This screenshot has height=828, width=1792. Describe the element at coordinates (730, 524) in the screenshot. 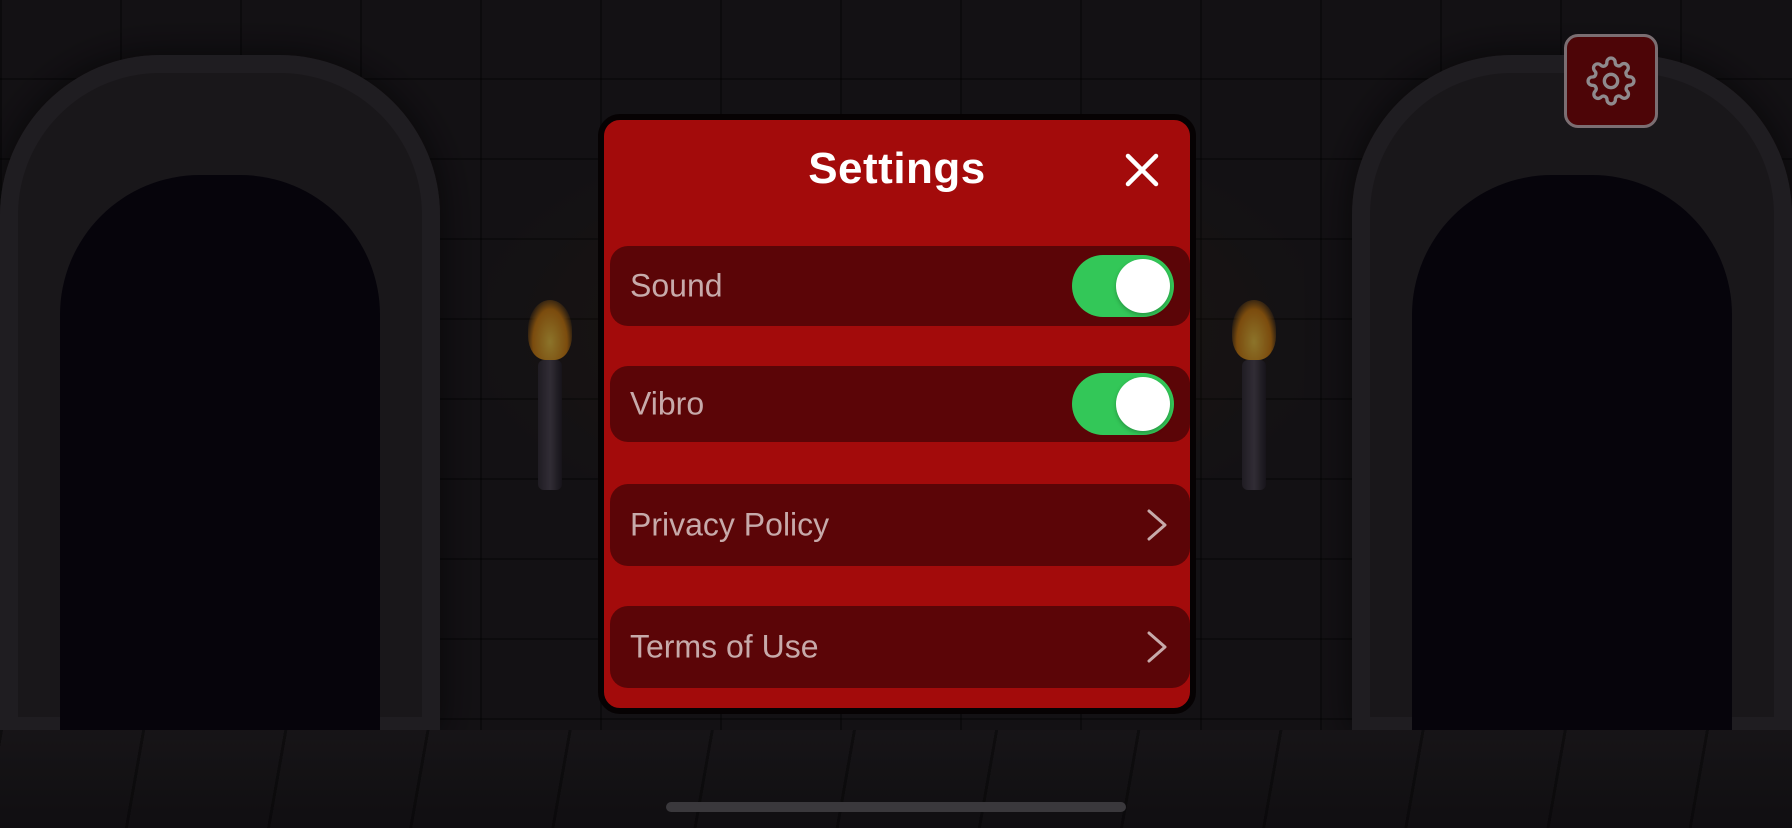

I see `privacy-policy-label: Privacy Policy` at that location.